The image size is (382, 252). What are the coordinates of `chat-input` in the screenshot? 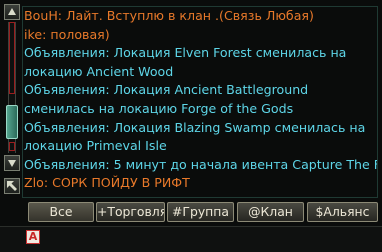 It's located at (211, 238).